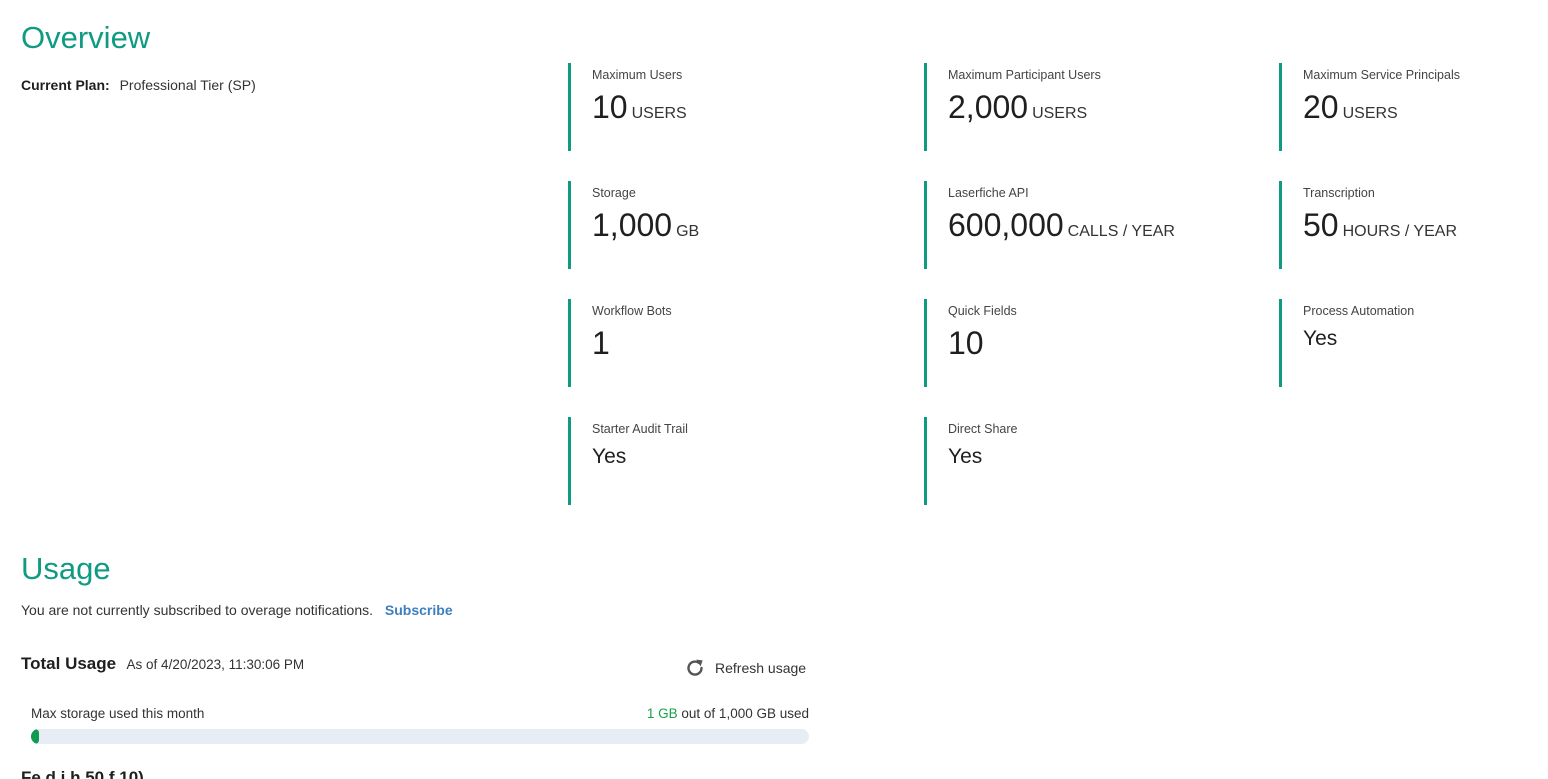 This screenshot has width=1548, height=779. What do you see at coordinates (1024, 75) in the screenshot?
I see `tile-label: Maximum Participant Users` at bounding box center [1024, 75].